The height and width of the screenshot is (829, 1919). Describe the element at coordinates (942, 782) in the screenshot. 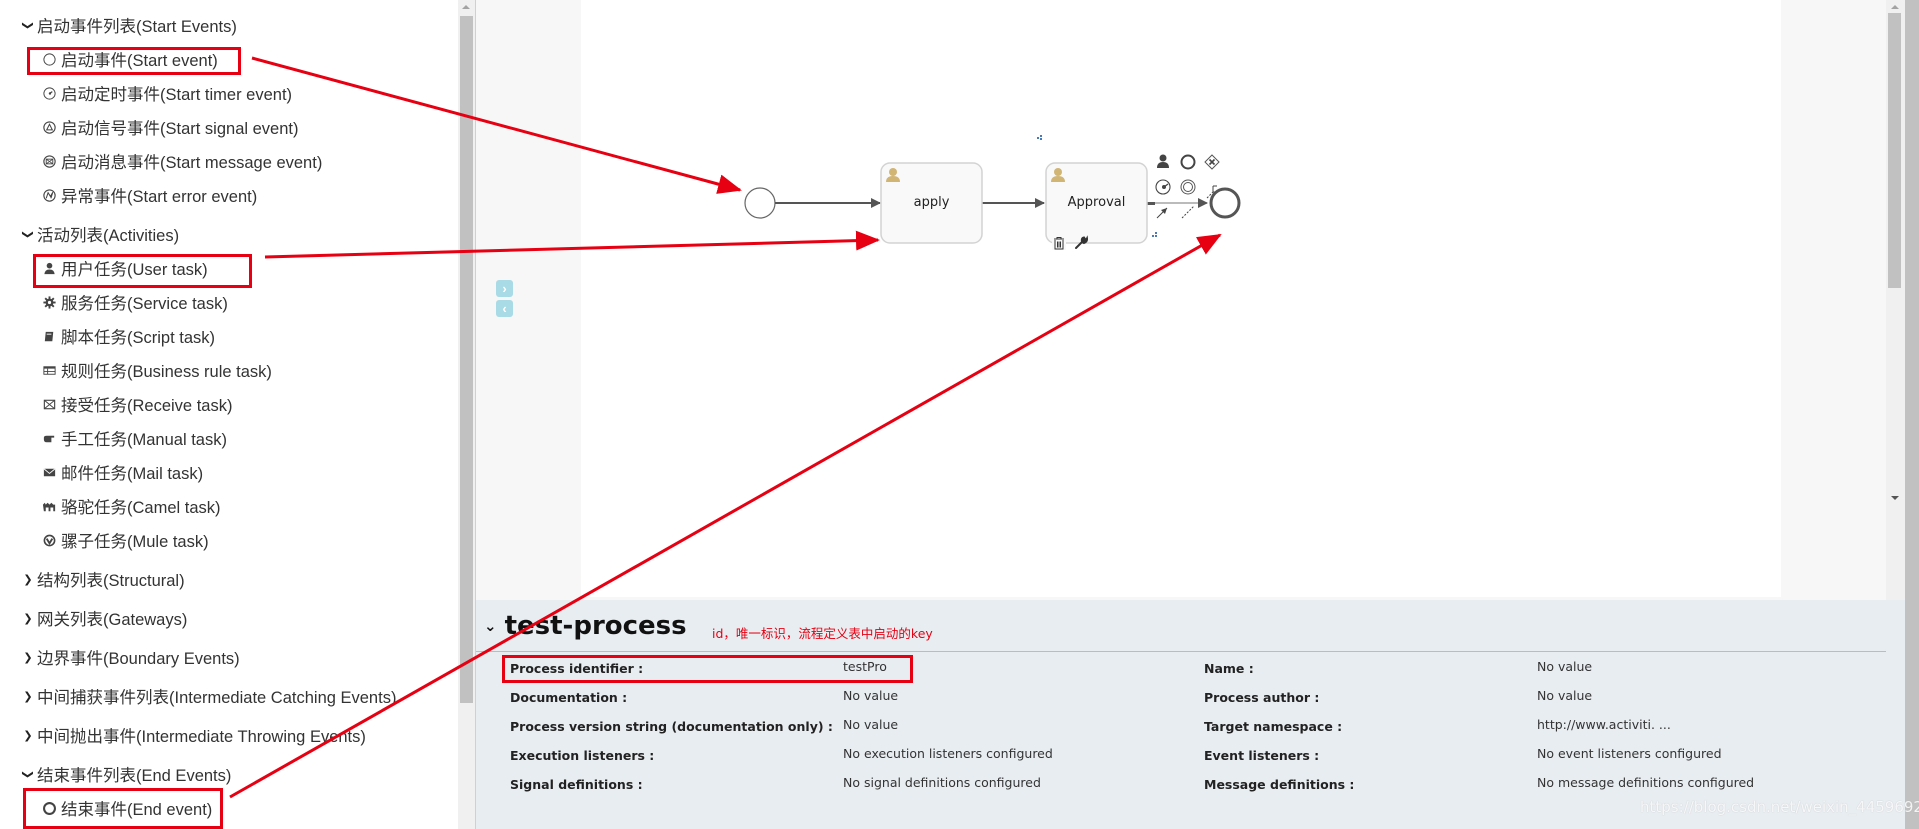

I see `prop-value-signal-definitions: No signal definitions configured` at that location.